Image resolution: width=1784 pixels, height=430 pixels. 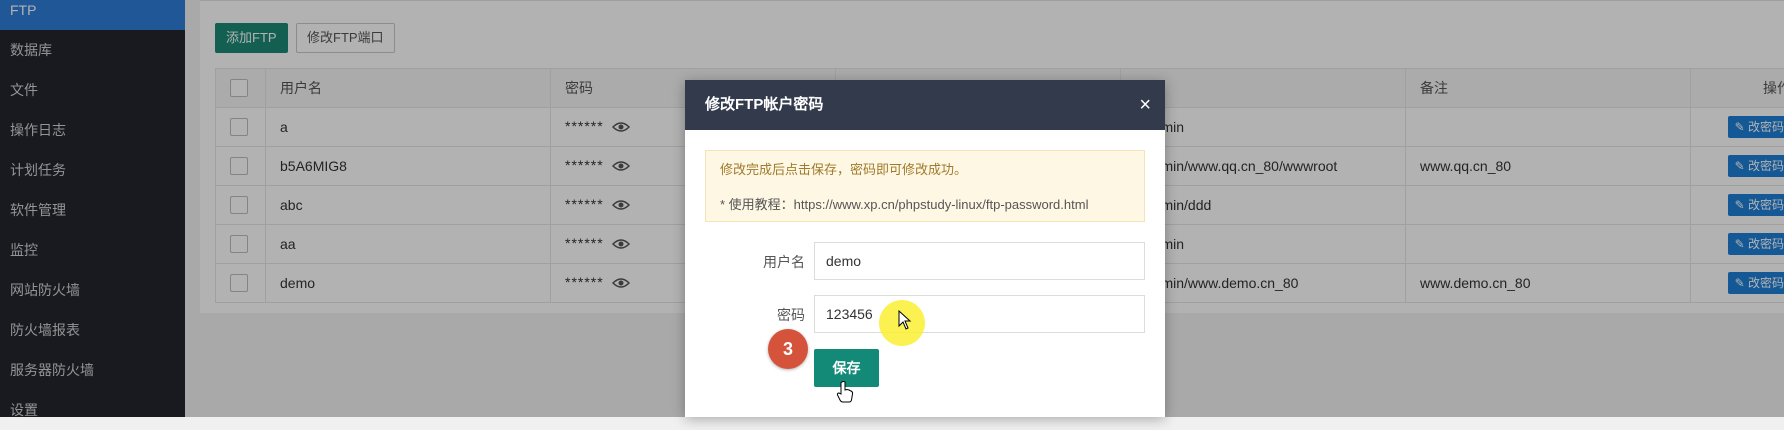 I want to click on dialog-title: 修改FTP帐户密码, so click(x=764, y=104).